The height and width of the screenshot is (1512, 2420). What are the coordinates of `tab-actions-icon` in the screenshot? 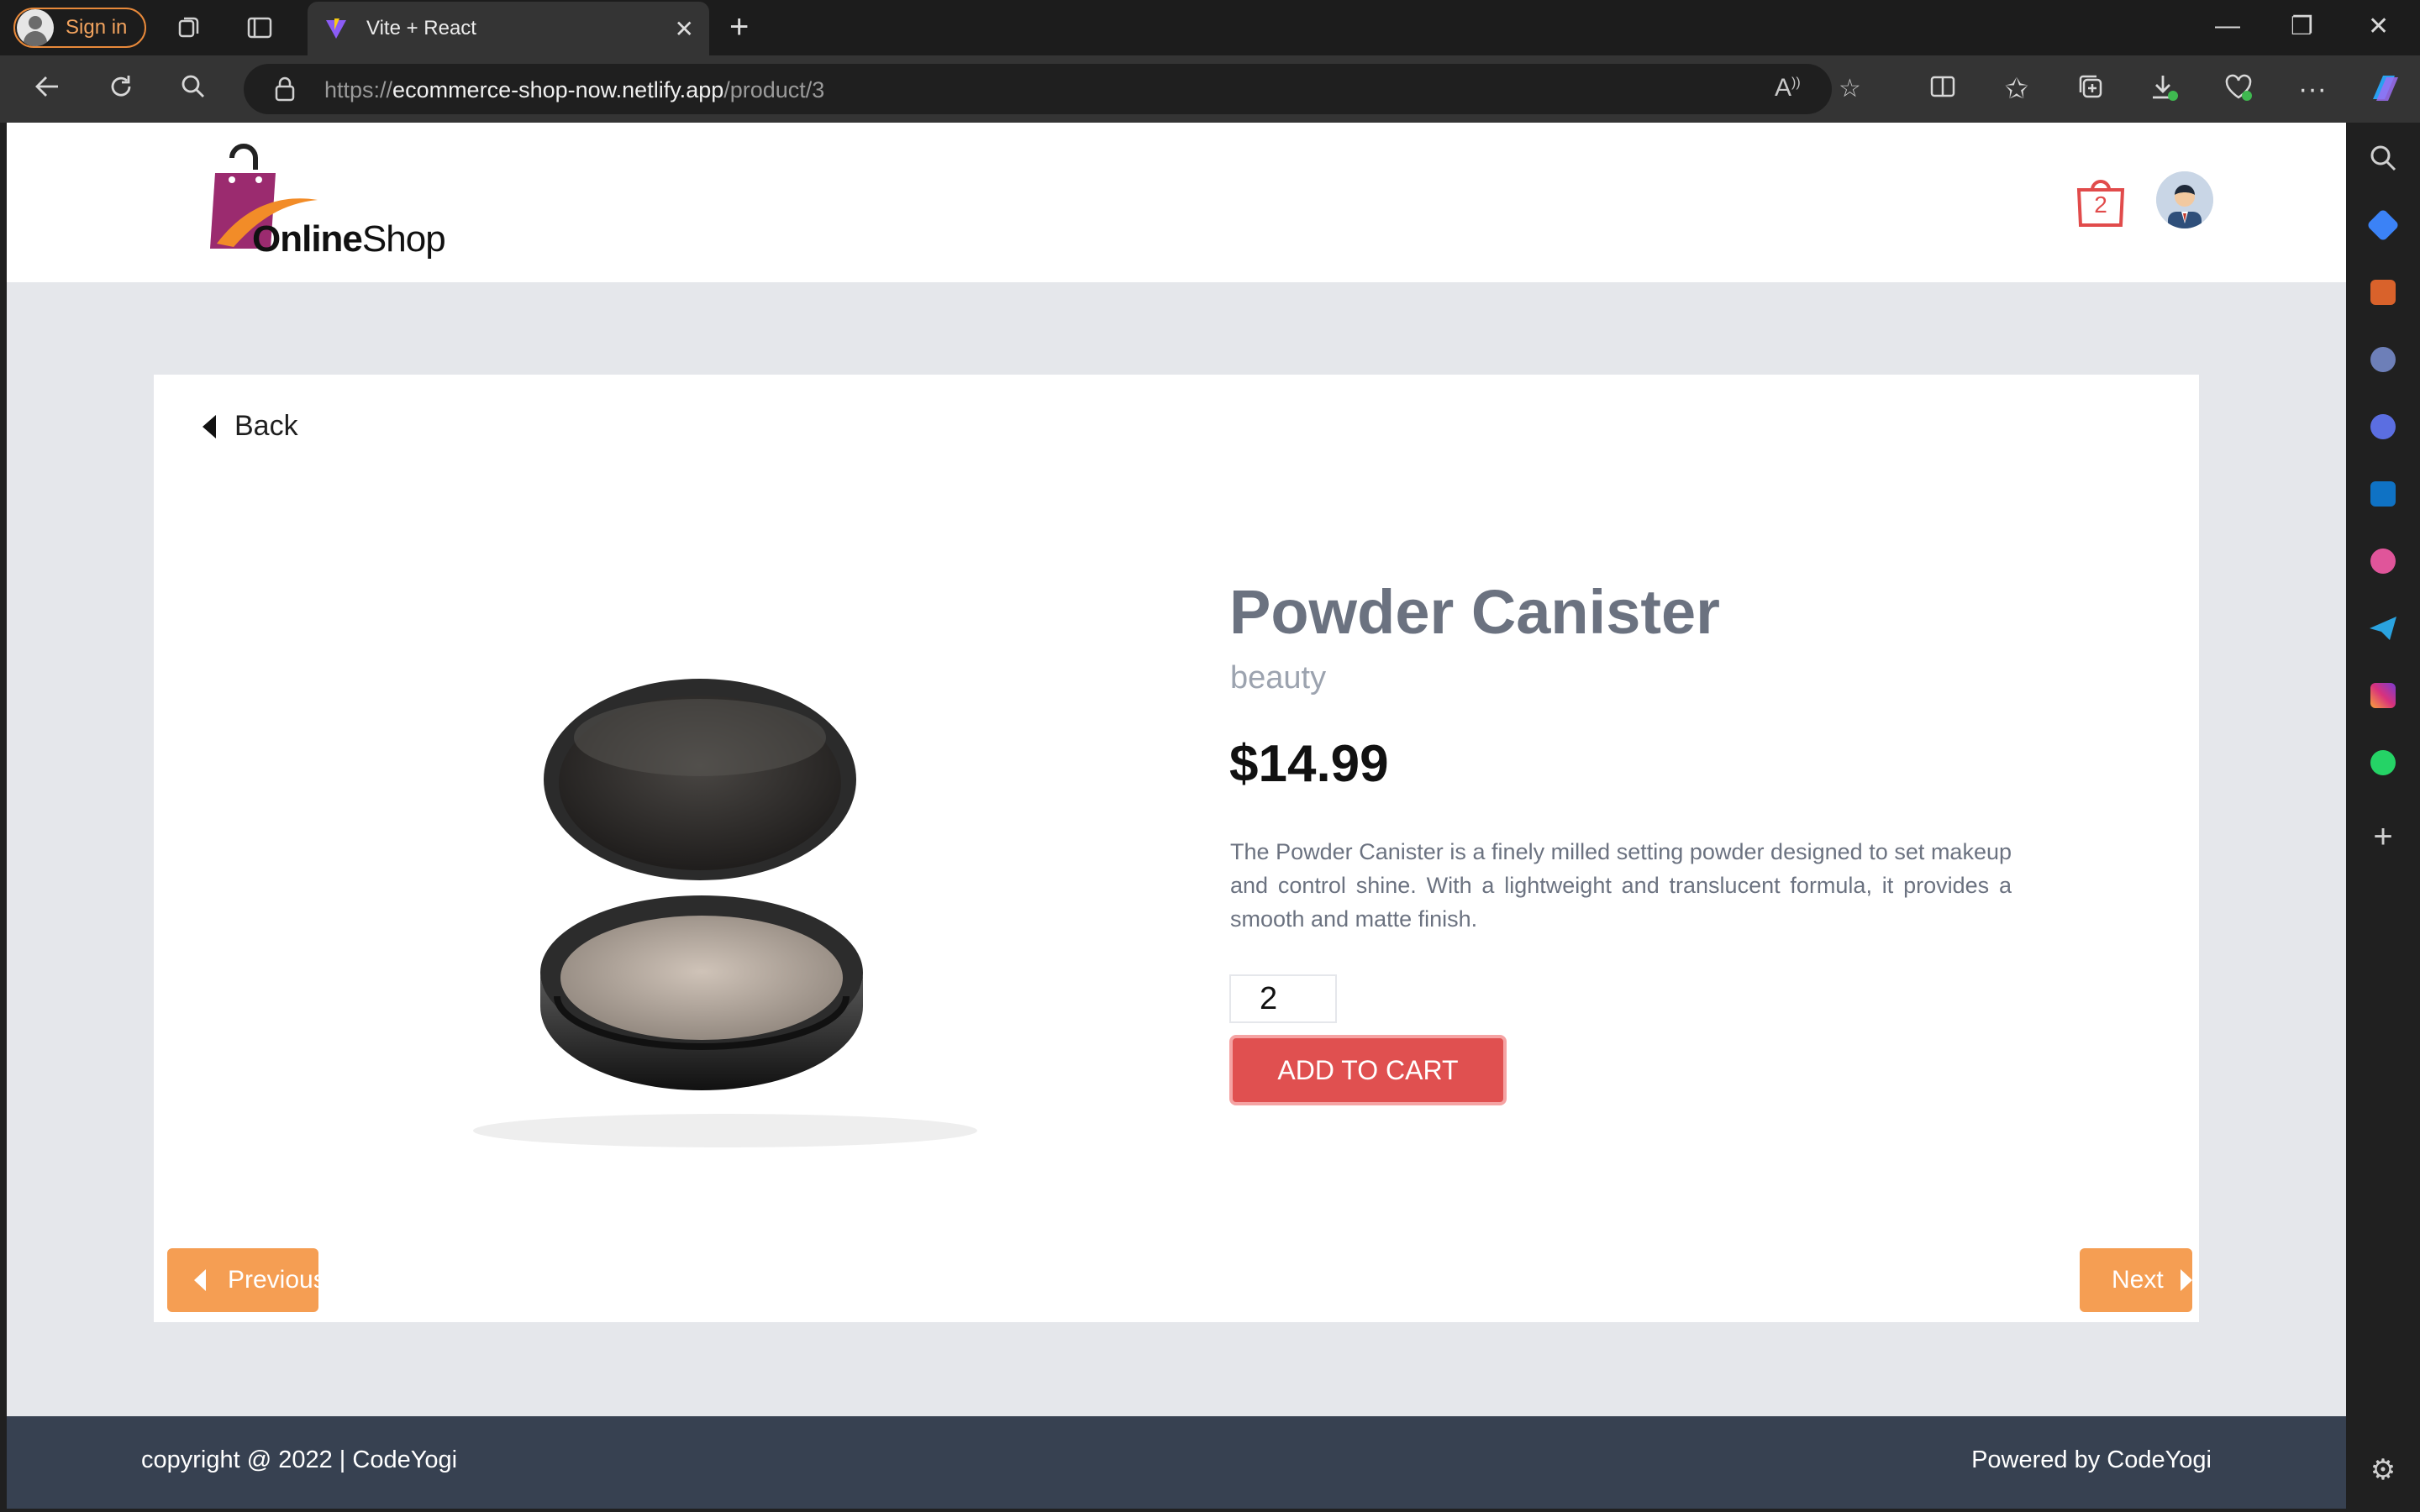 It's located at (259, 27).